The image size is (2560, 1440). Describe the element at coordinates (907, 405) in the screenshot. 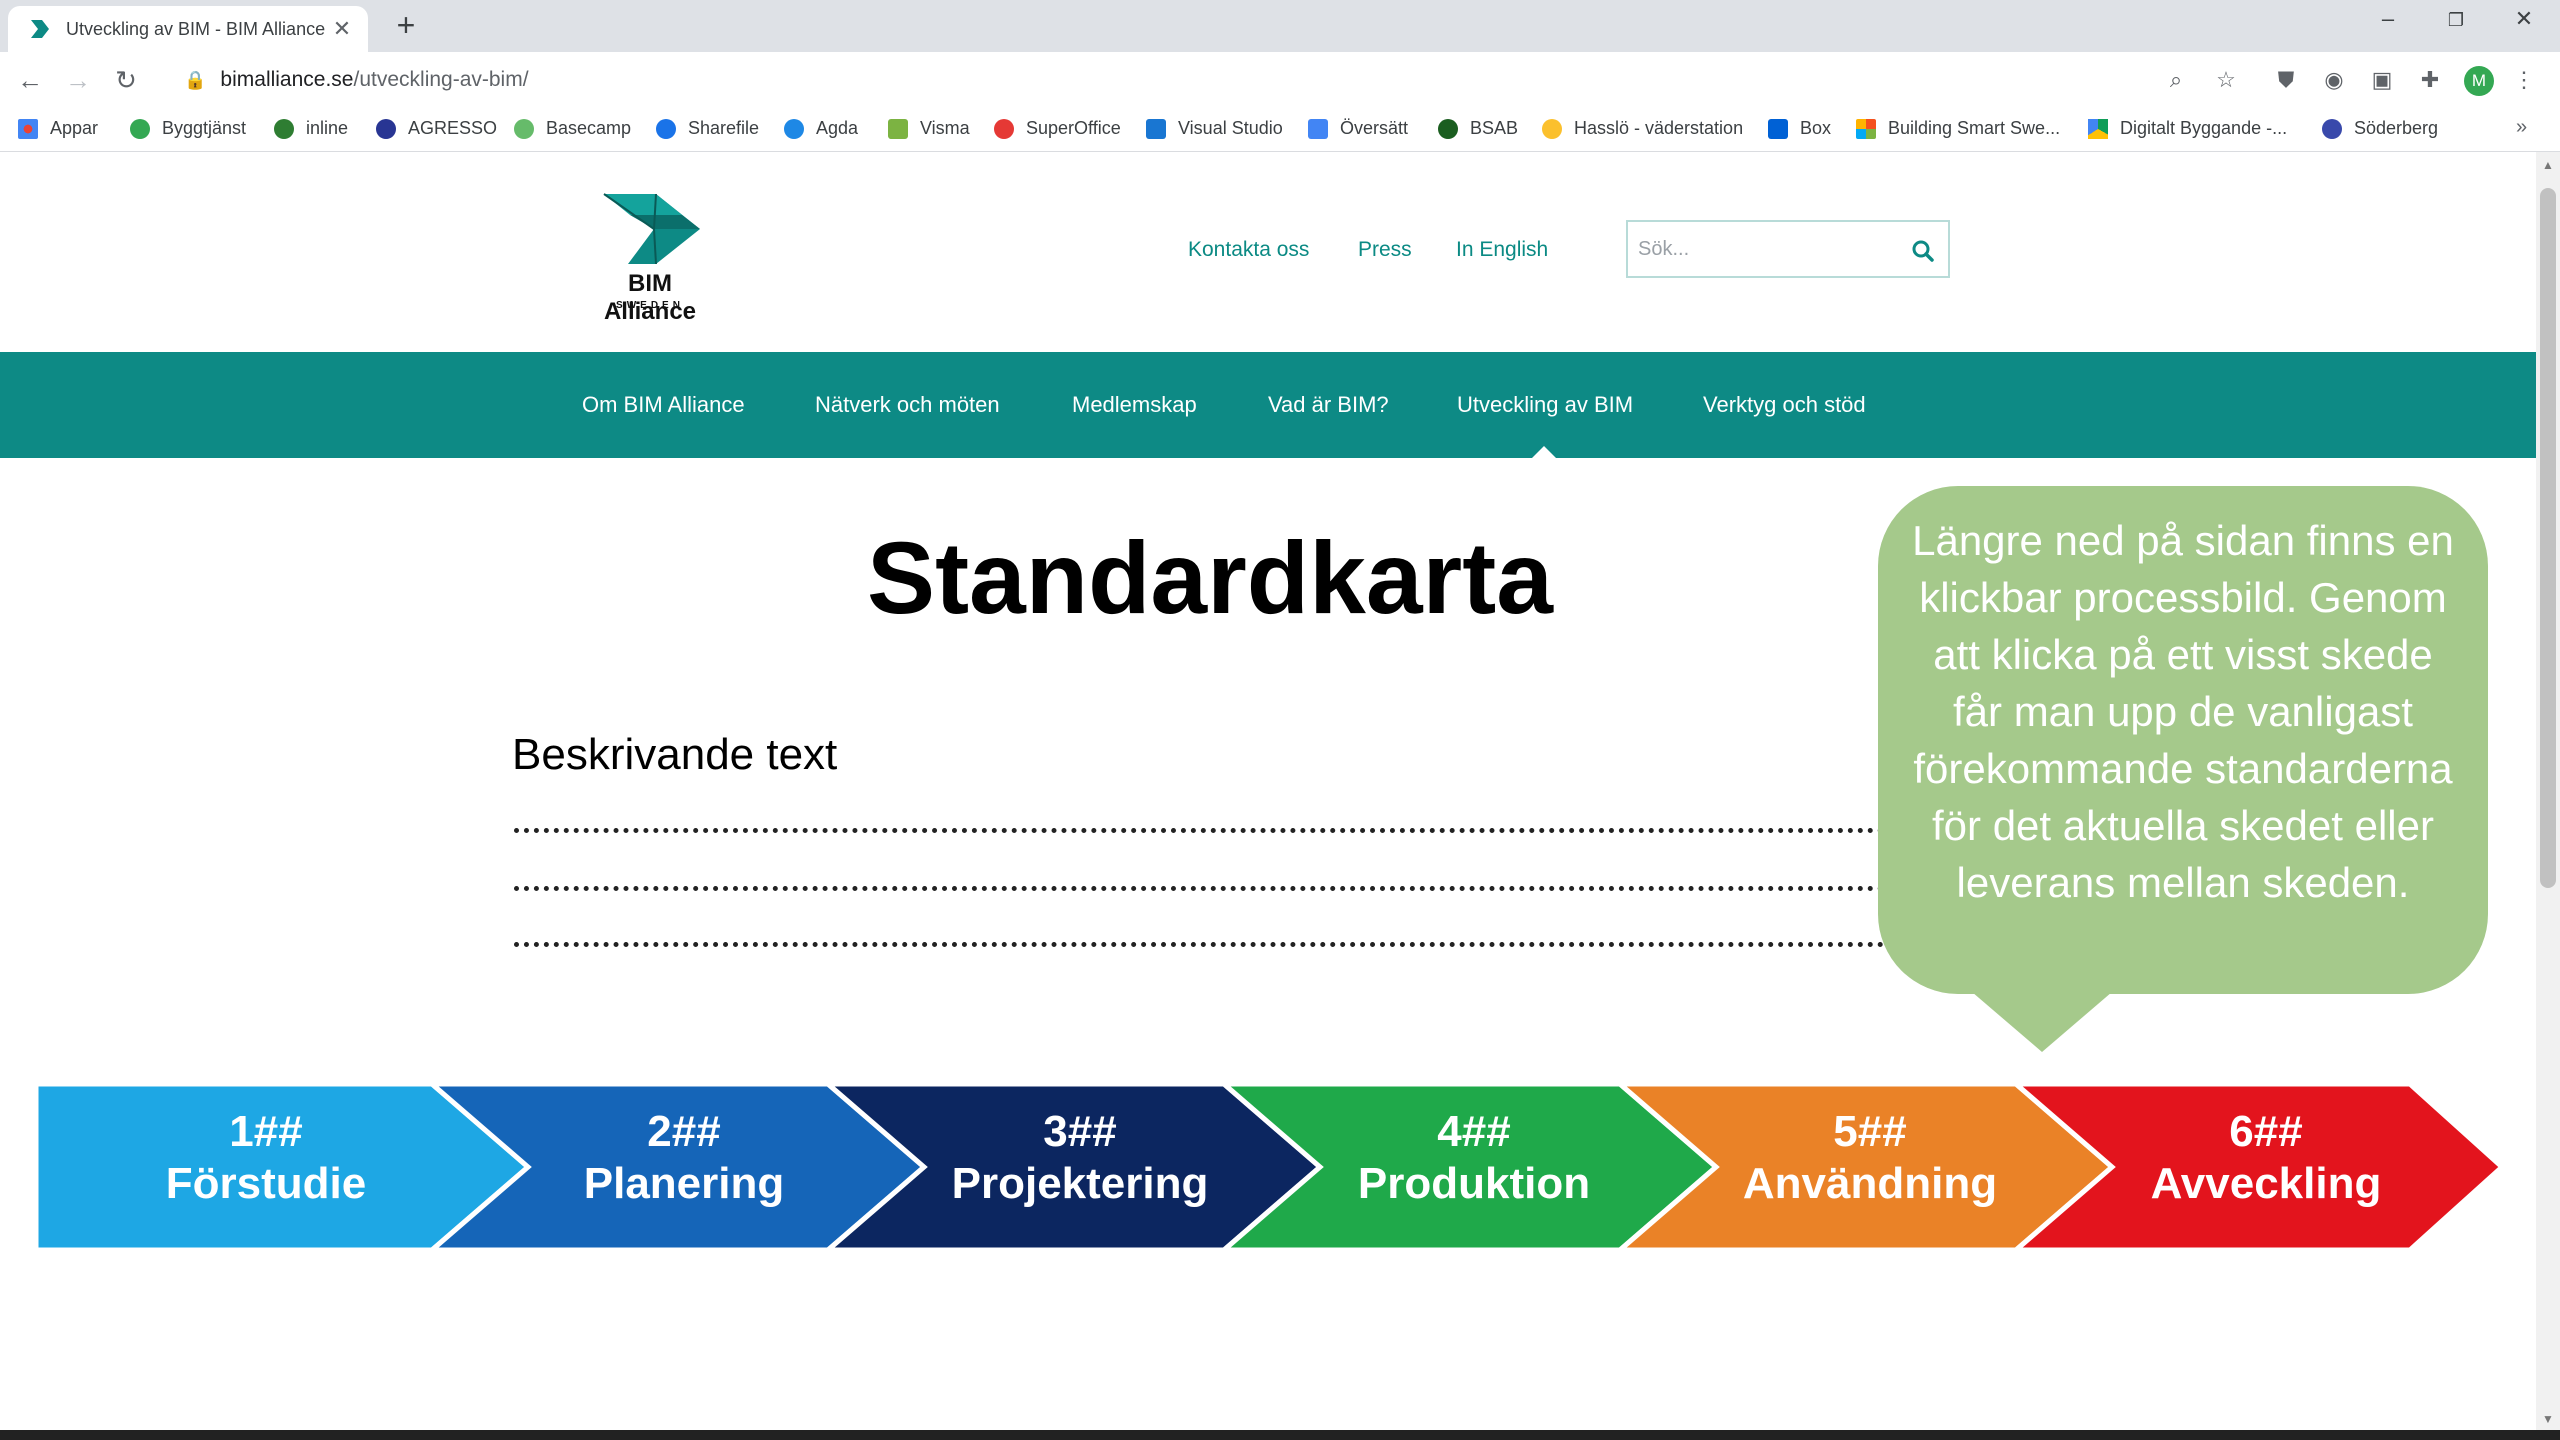

I see `nav-natverk-och-moten: Nätverk och möten` at that location.